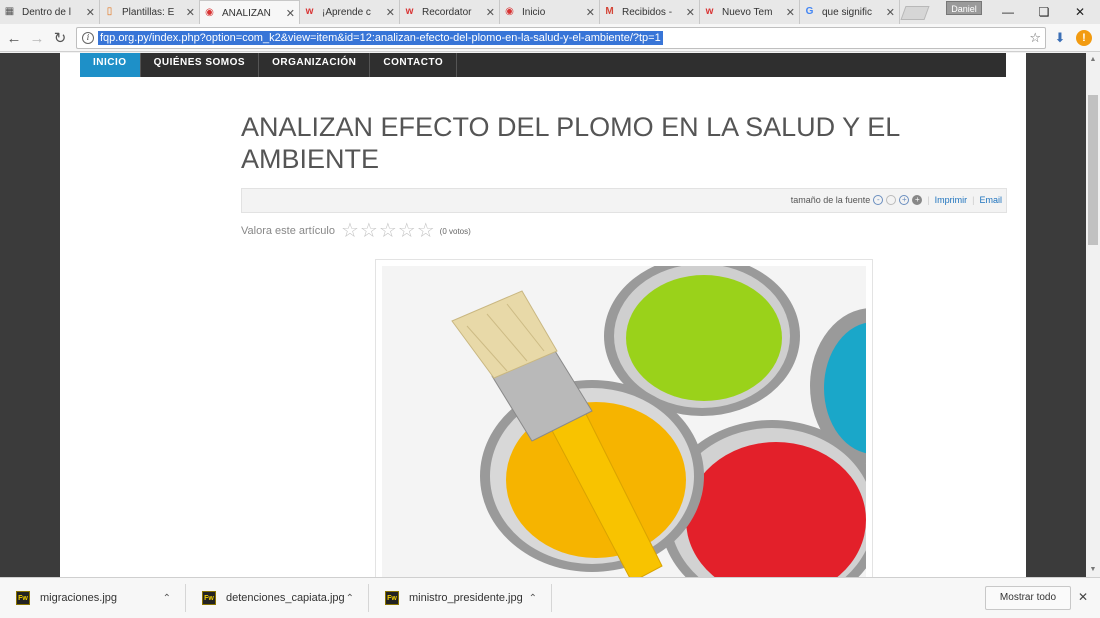 Image resolution: width=1100 pixels, height=618 pixels. I want to click on m-icon: M, so click(609, 11).